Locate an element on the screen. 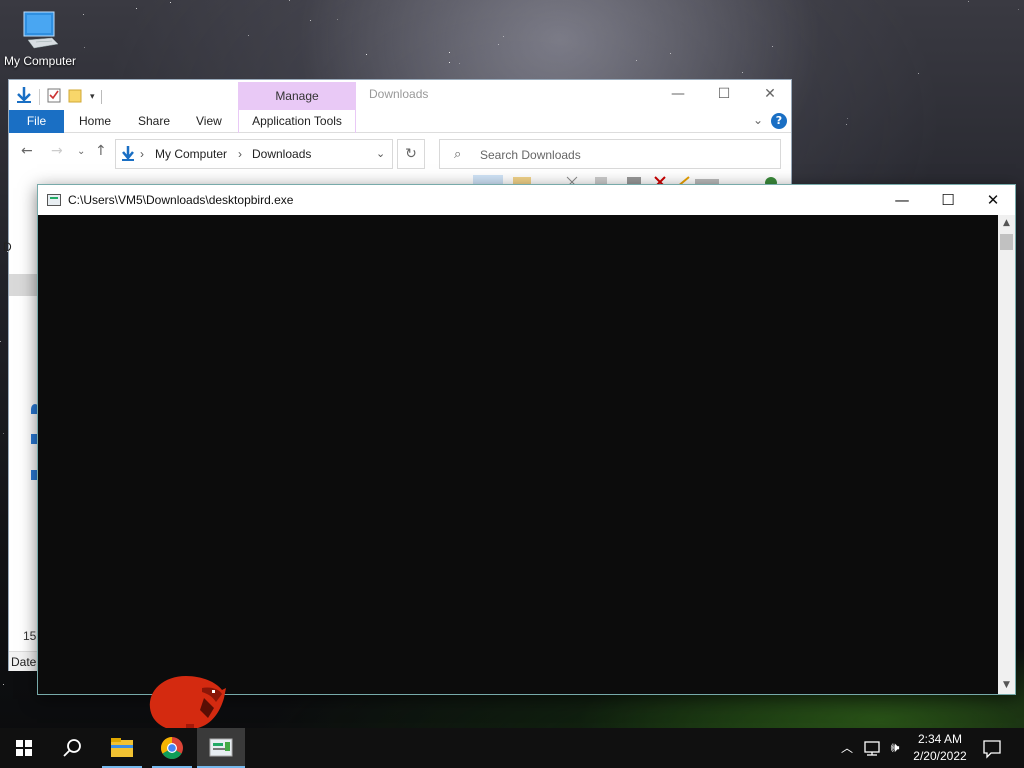 The image size is (1024, 768). start-icon is located at coordinates (24, 748).